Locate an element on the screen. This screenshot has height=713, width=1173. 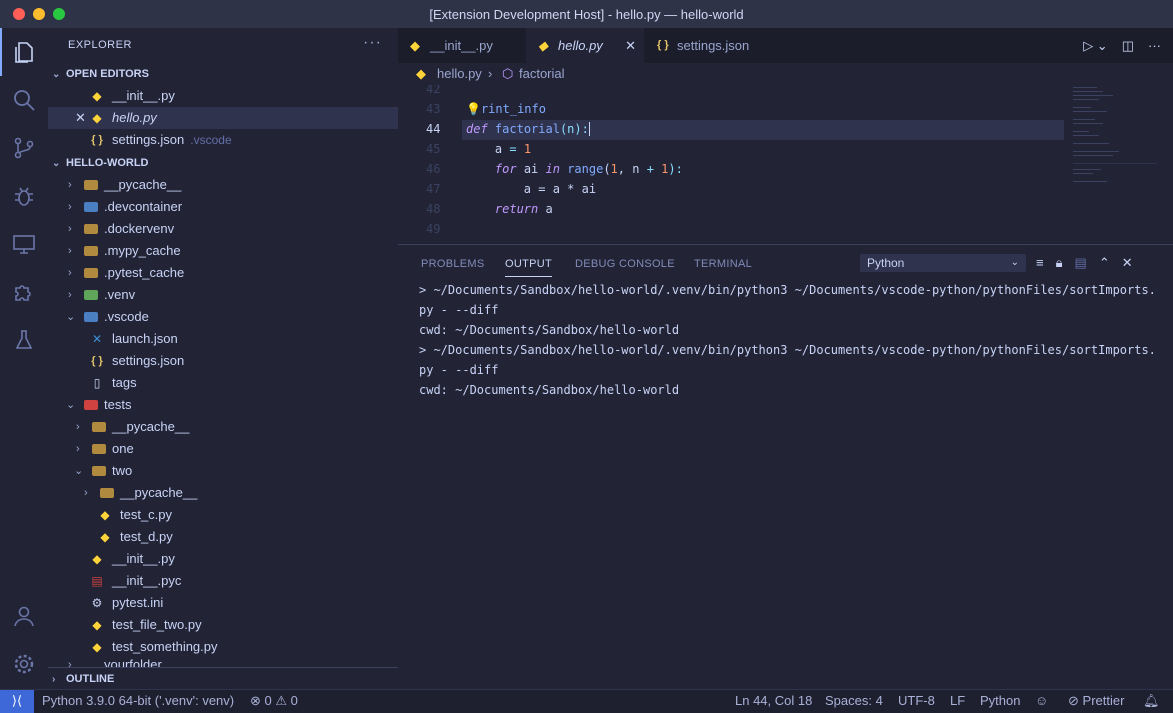
tree-item: ◆ test_something.py is located at coordinates (223, 647).